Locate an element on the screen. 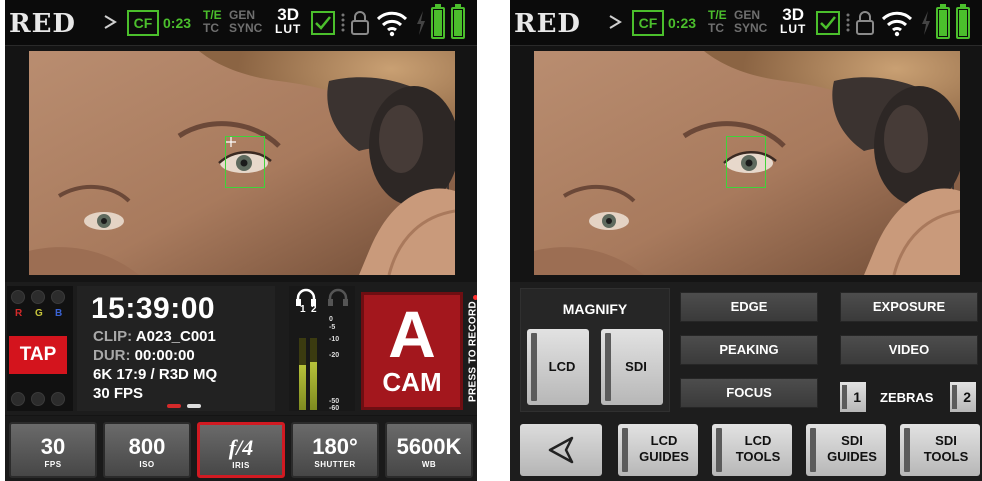  iso-label: ISO is located at coordinates (147, 464).